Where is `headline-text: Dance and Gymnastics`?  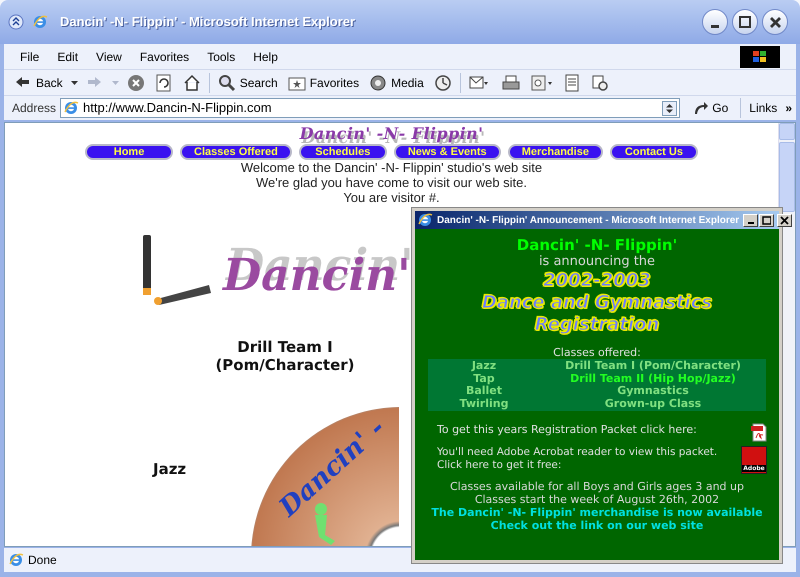 headline-text: Dance and Gymnastics is located at coordinates (597, 303).